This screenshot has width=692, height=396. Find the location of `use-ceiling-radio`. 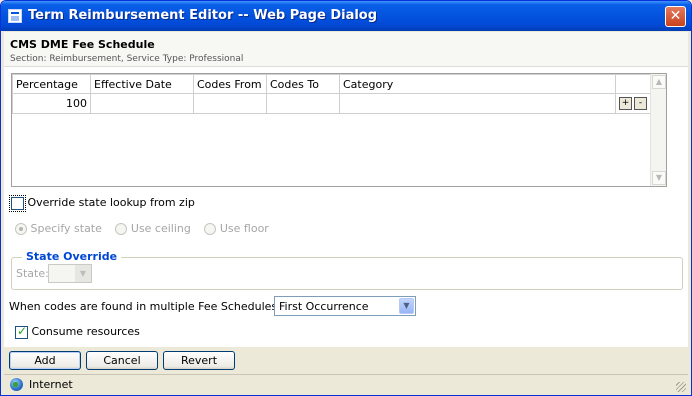

use-ceiling-radio is located at coordinates (121, 229).